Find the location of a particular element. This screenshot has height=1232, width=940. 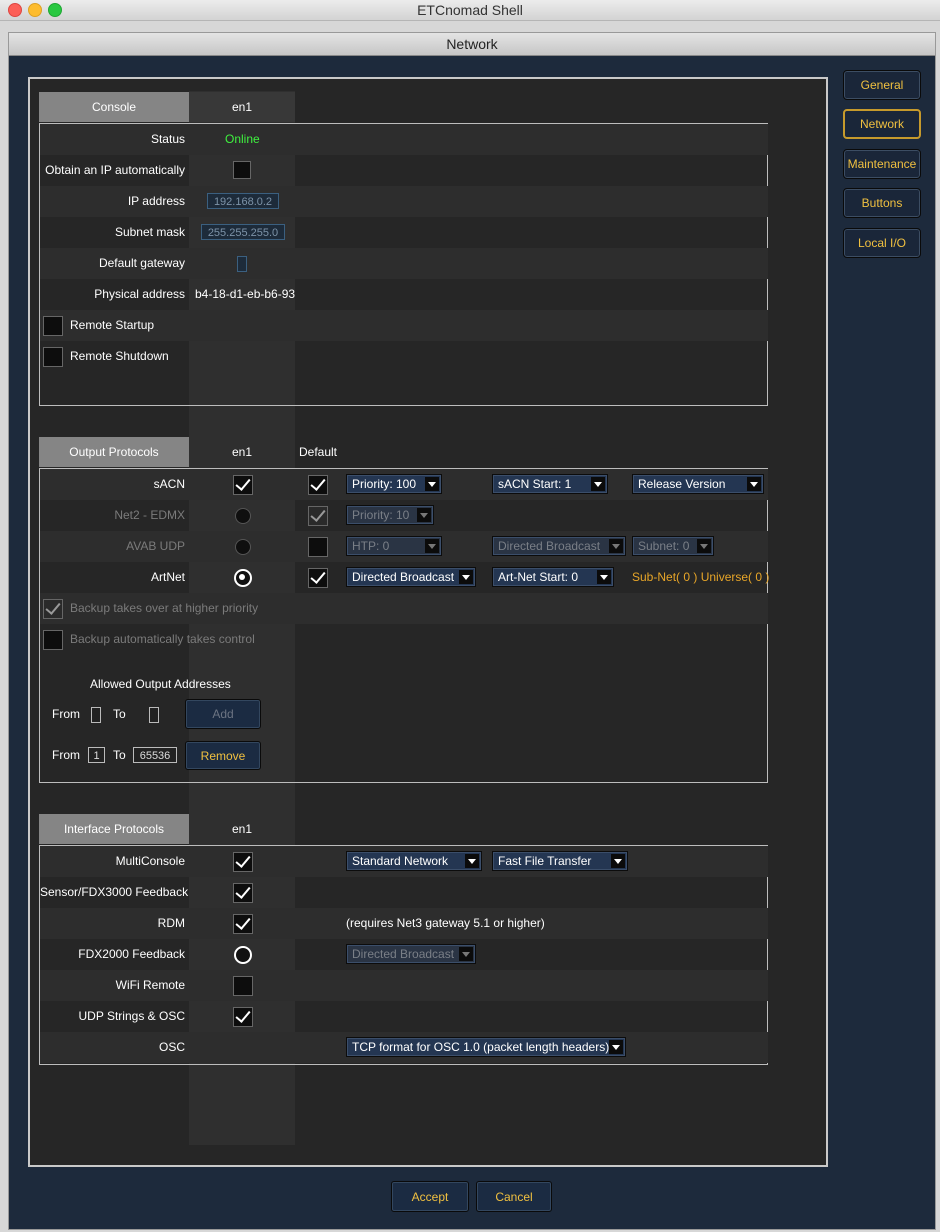

udp-checkbox is located at coordinates (243, 1017).